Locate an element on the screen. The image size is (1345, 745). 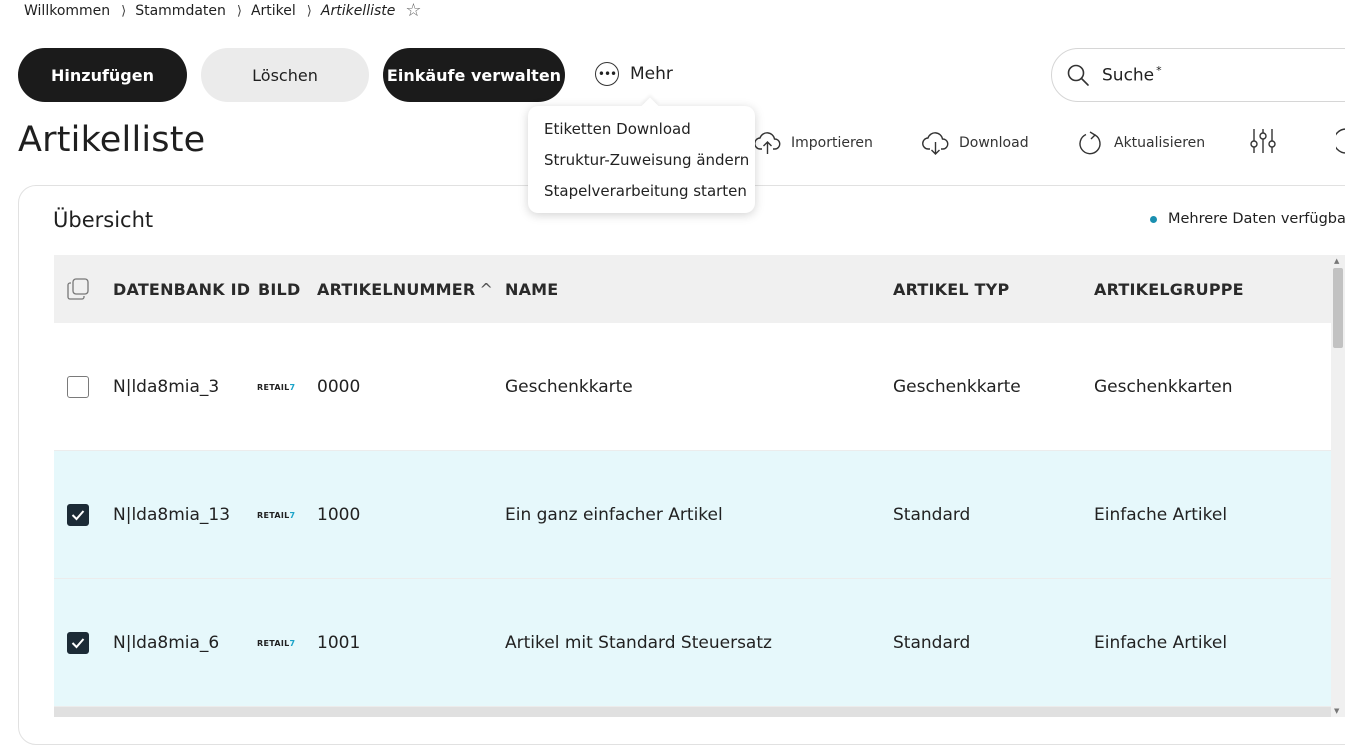
refresh-button: Aktualisieren is located at coordinates (1141, 143).